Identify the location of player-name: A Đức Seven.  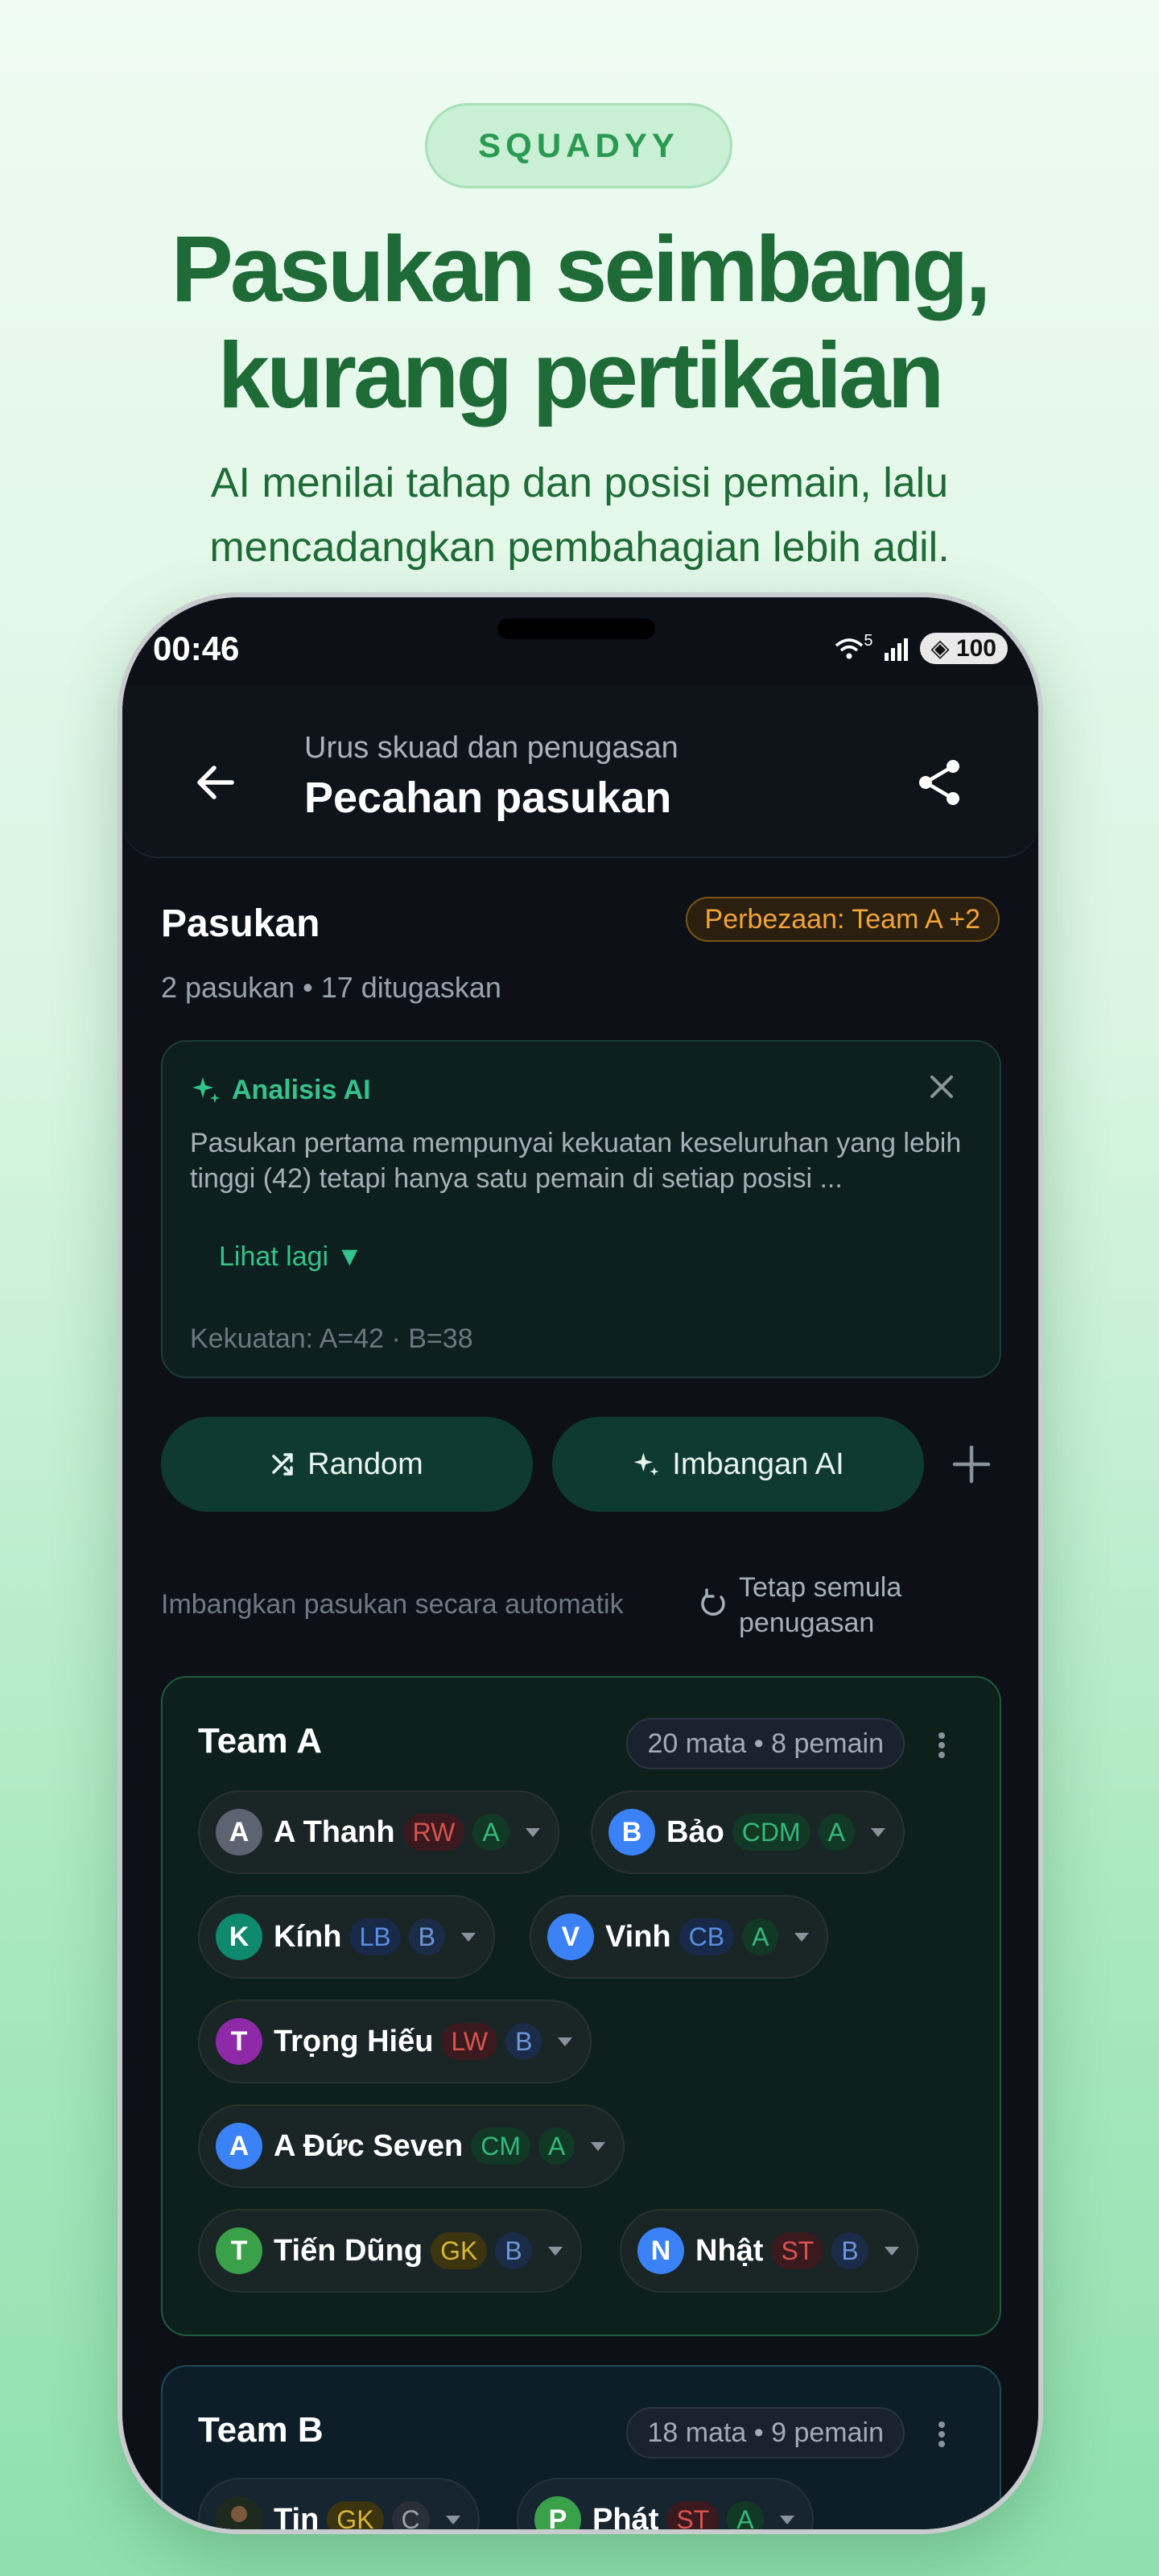
(369, 2145).